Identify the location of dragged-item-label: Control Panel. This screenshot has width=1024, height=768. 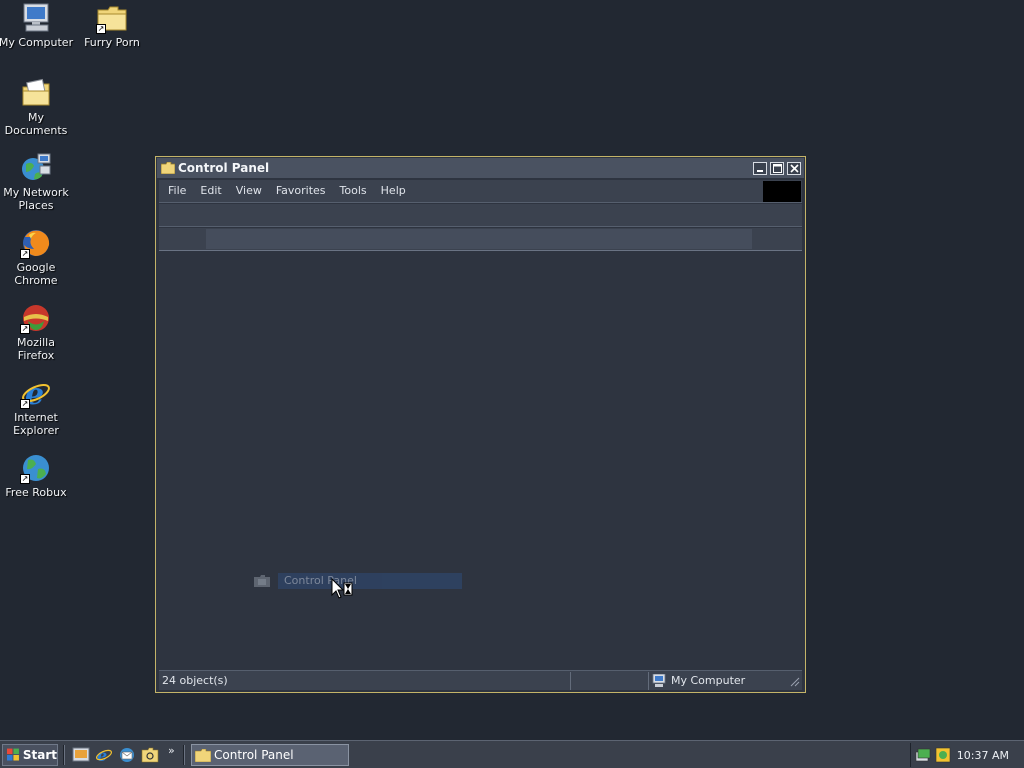
(370, 581).